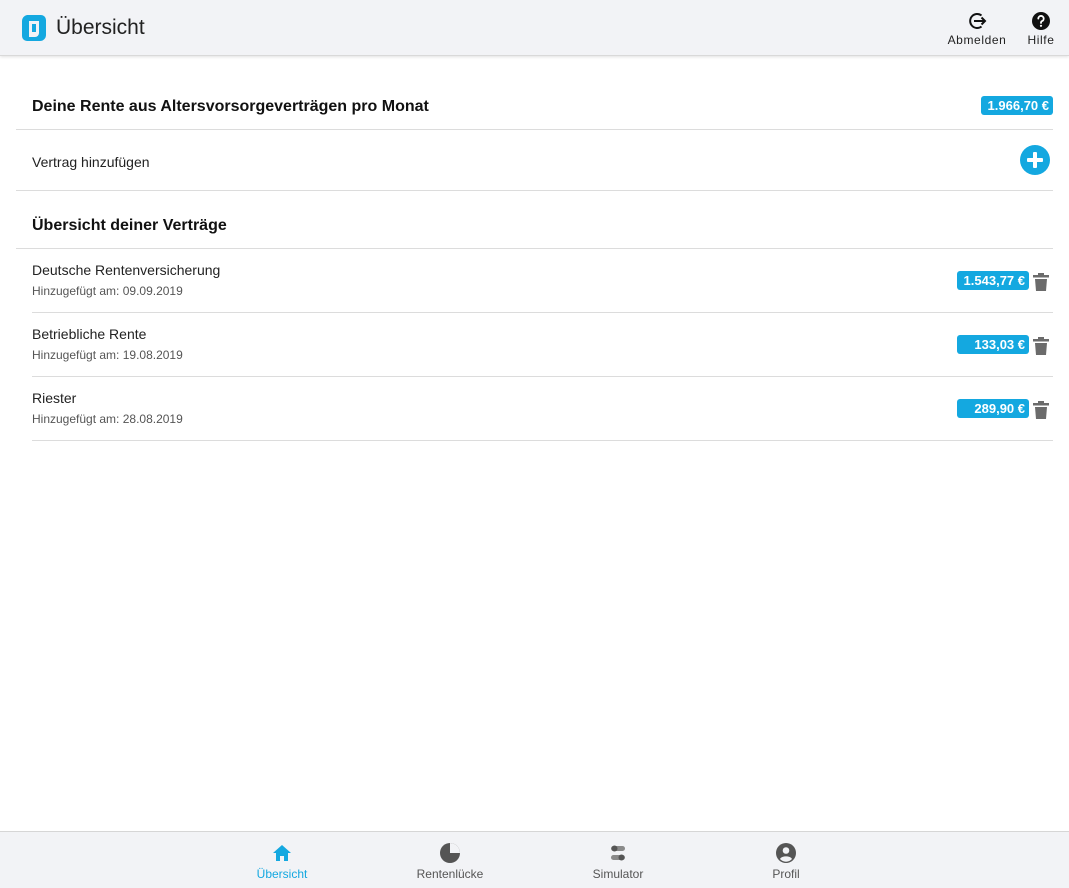 The width and height of the screenshot is (1069, 888). I want to click on contract-added-date: Hinzugefügt am: 19.08.2019, so click(107, 355).